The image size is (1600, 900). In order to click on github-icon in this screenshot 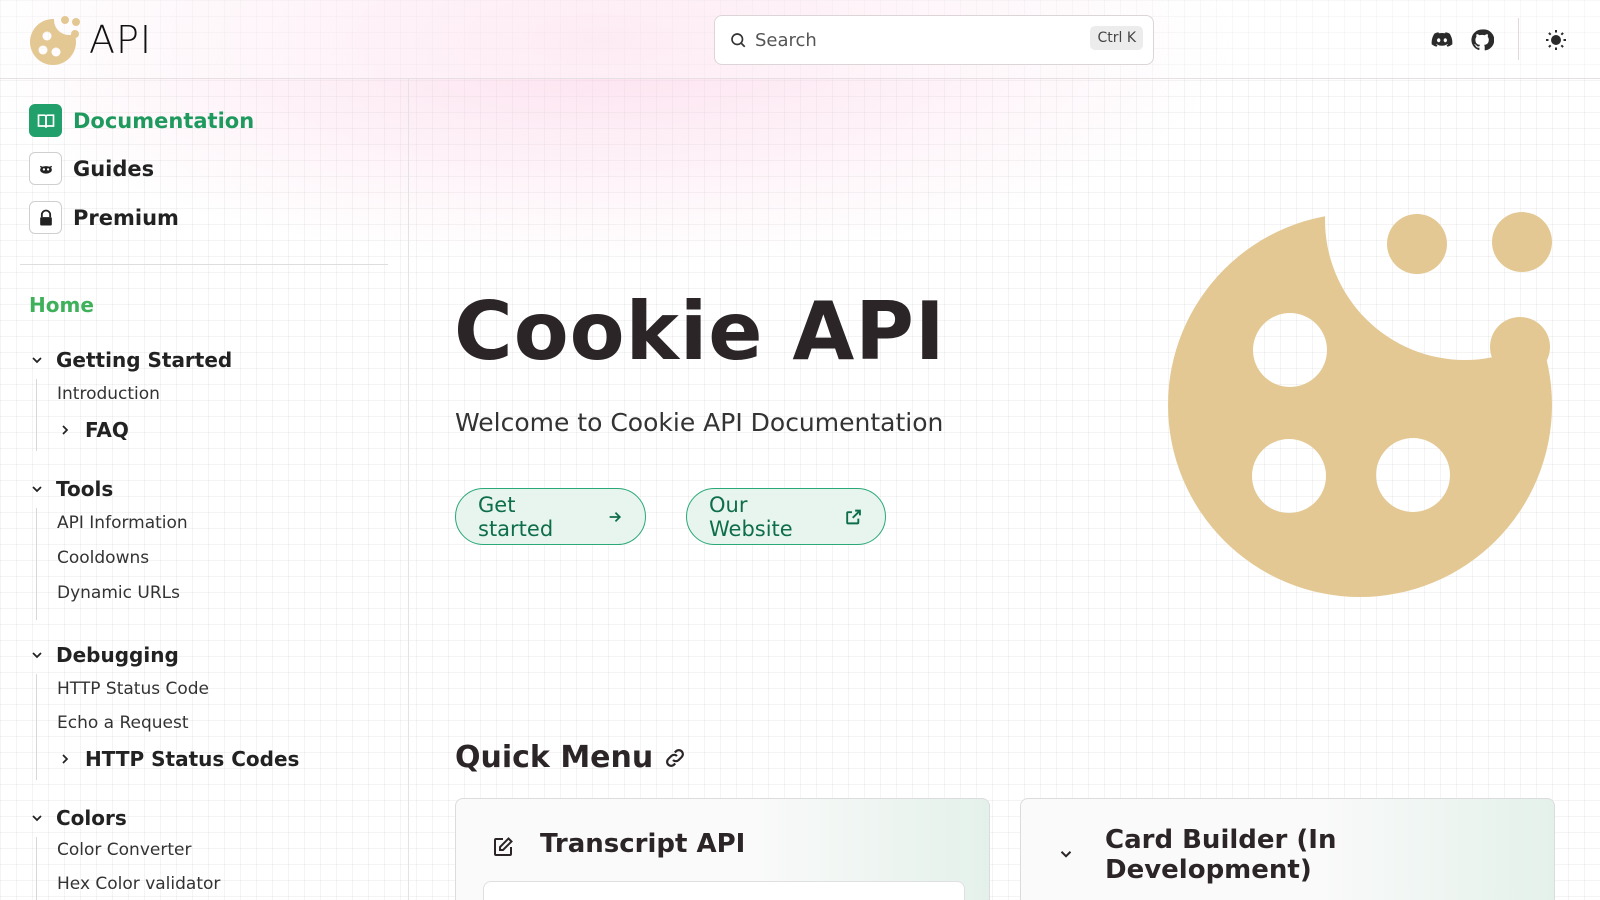, I will do `click(1482, 40)`.